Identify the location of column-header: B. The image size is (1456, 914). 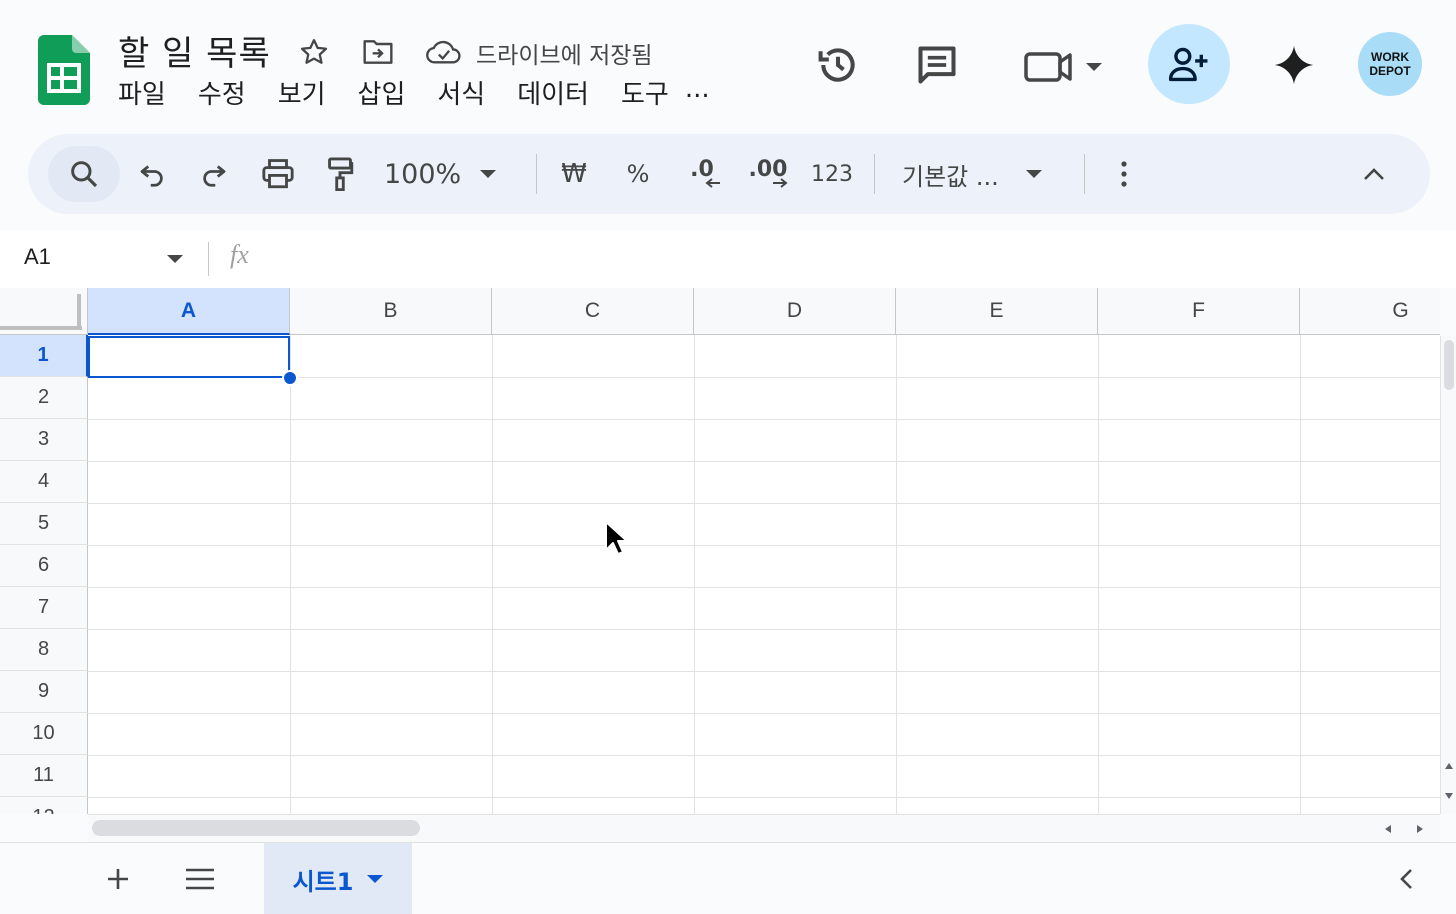
(391, 311).